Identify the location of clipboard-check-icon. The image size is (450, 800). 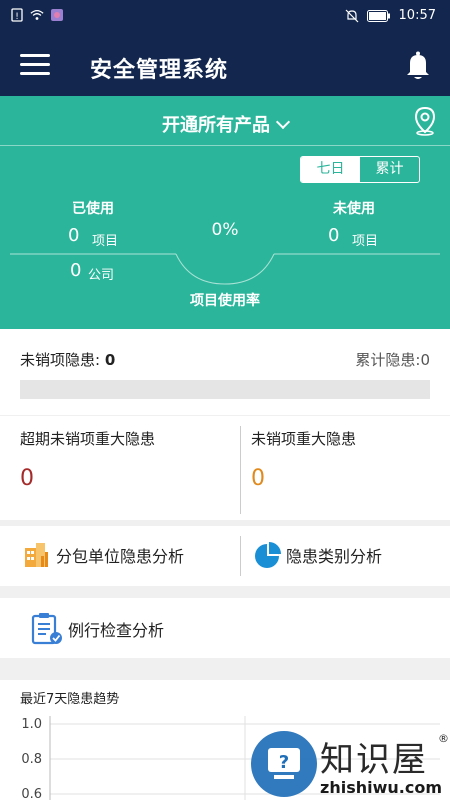
(46, 629).